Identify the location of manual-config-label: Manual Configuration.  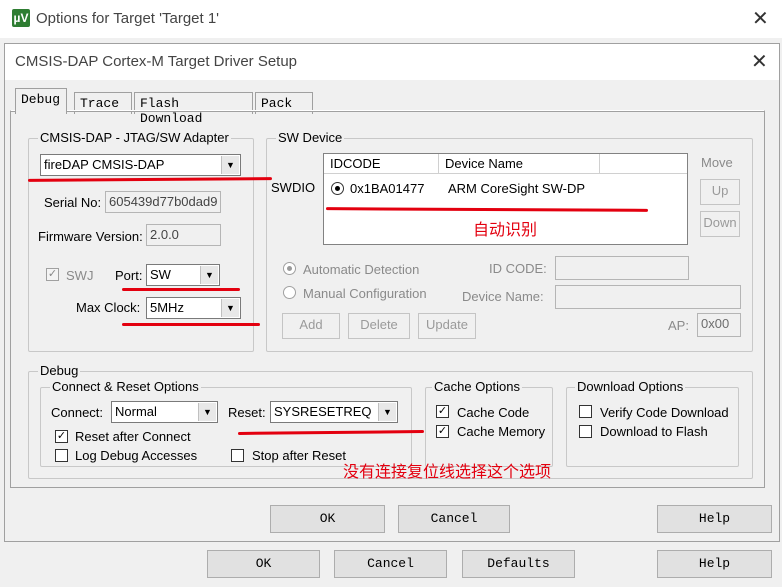
(365, 293).